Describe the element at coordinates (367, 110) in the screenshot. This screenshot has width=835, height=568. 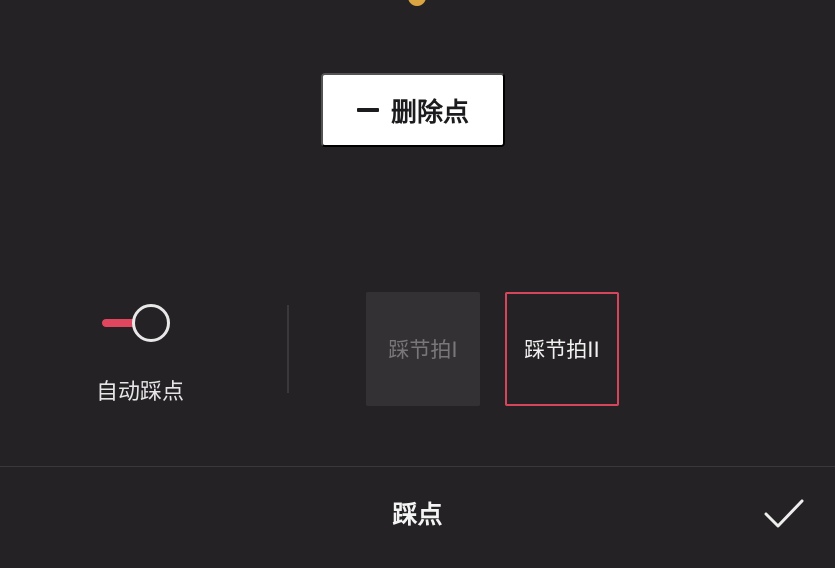
I see `minus-icon` at that location.